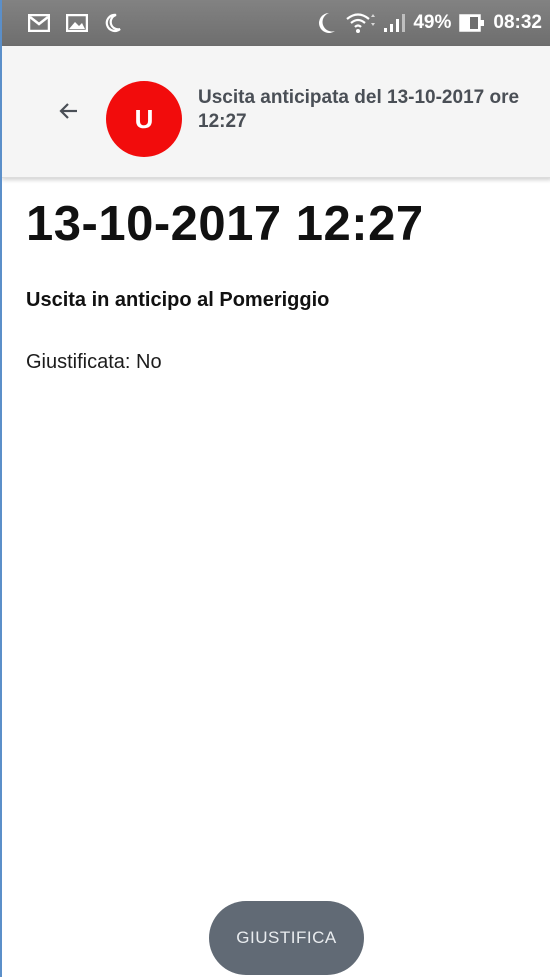  I want to click on battery-percent: 49%, so click(432, 22).